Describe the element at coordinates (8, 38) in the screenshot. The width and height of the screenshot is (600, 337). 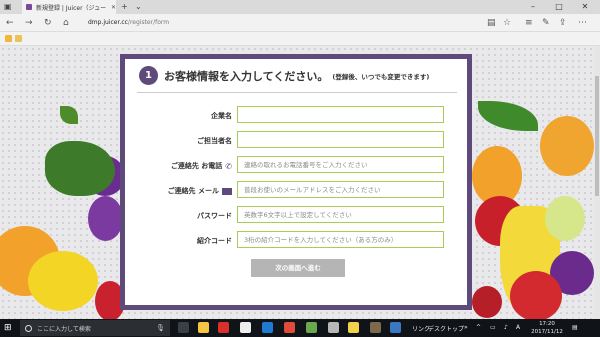
I see `favorite-folder-icon` at that location.